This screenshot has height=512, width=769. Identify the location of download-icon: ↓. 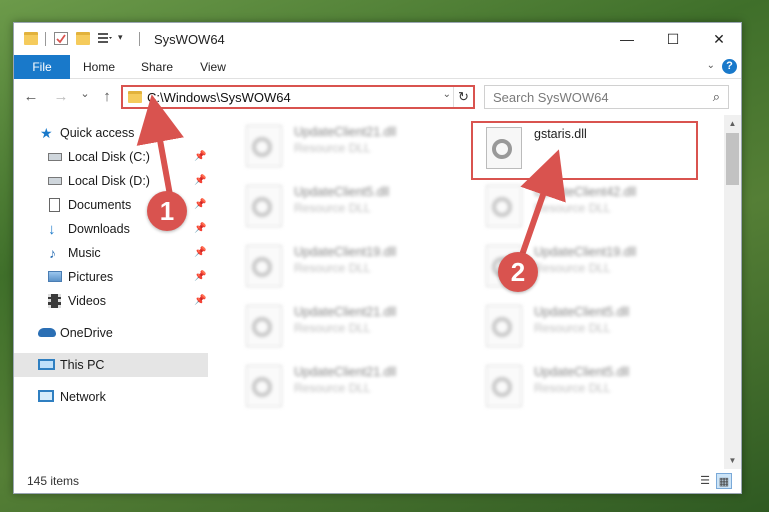
(52, 229).